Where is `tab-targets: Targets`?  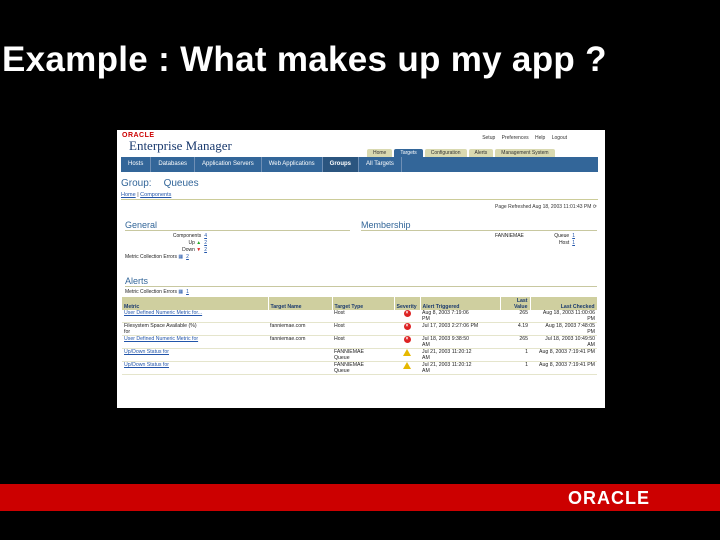
tab-targets: Targets is located at coordinates (408, 153).